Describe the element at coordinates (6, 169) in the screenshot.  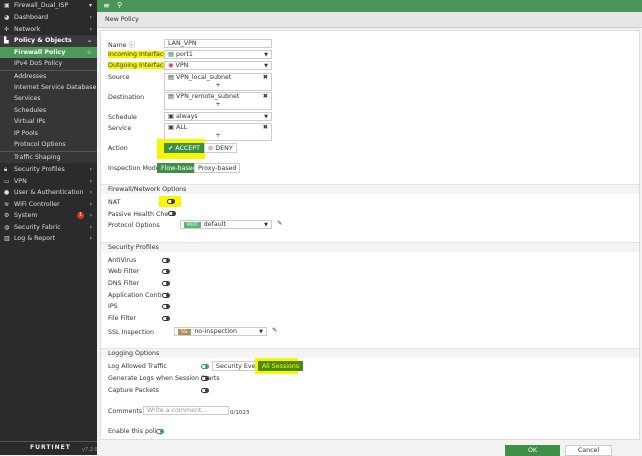
I see `lock-icon: 🔒︎` at that location.